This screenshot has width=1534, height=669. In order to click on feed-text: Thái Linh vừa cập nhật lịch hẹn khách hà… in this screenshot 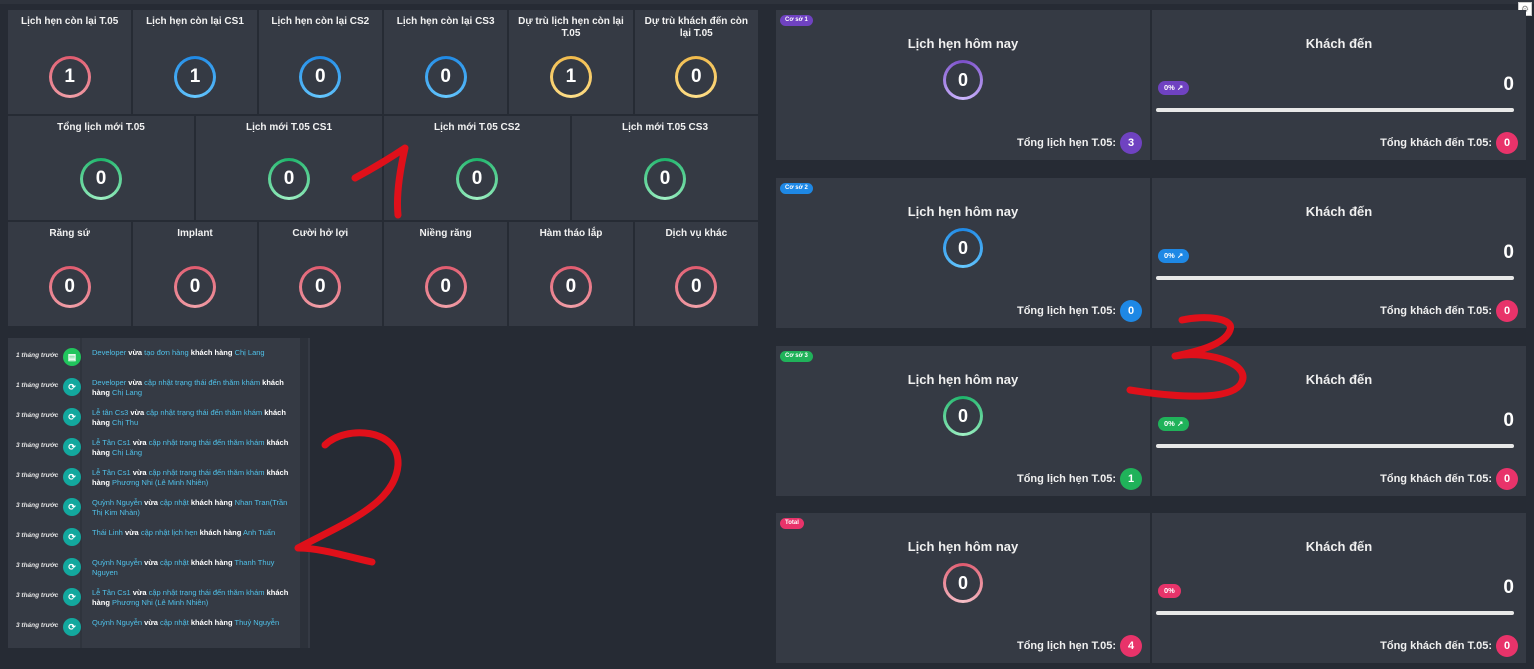, I will do `click(195, 533)`.